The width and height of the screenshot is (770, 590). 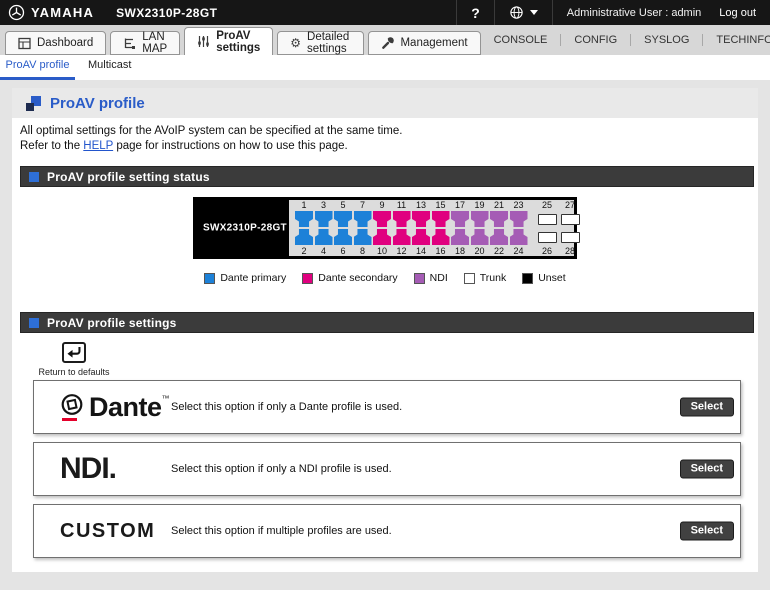 I want to click on port-column: 12, so click(x=304, y=228).